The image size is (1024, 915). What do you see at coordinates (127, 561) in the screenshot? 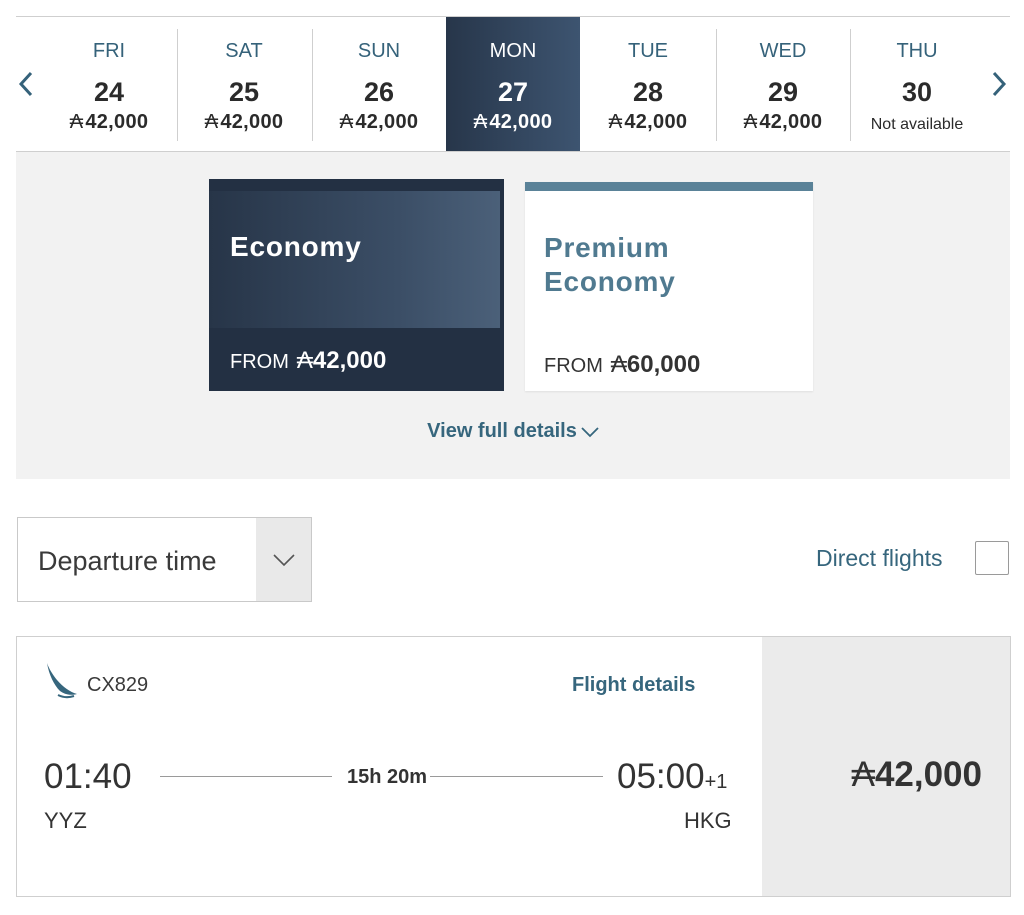
I see `sort-value: Departure time` at bounding box center [127, 561].